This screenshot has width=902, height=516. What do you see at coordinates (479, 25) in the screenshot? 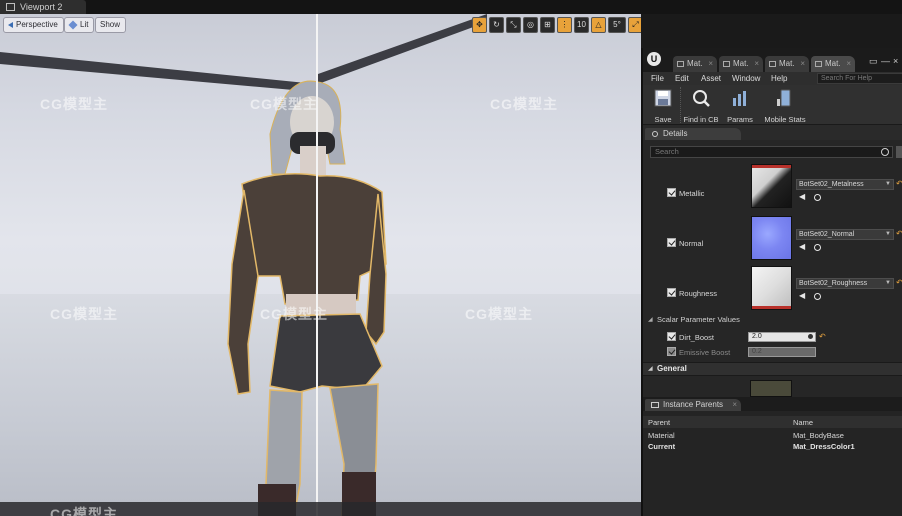
I see `translate-tool-icon: ✥` at bounding box center [479, 25].